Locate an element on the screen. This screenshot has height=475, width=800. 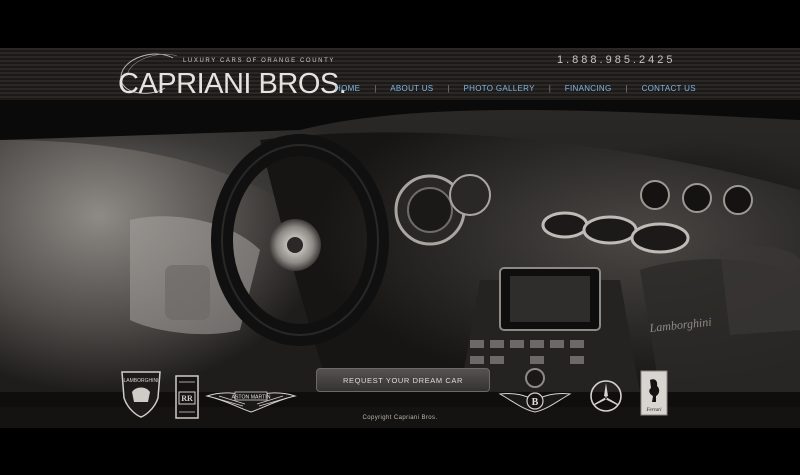
svg-text: B is located at coordinates (535, 402).